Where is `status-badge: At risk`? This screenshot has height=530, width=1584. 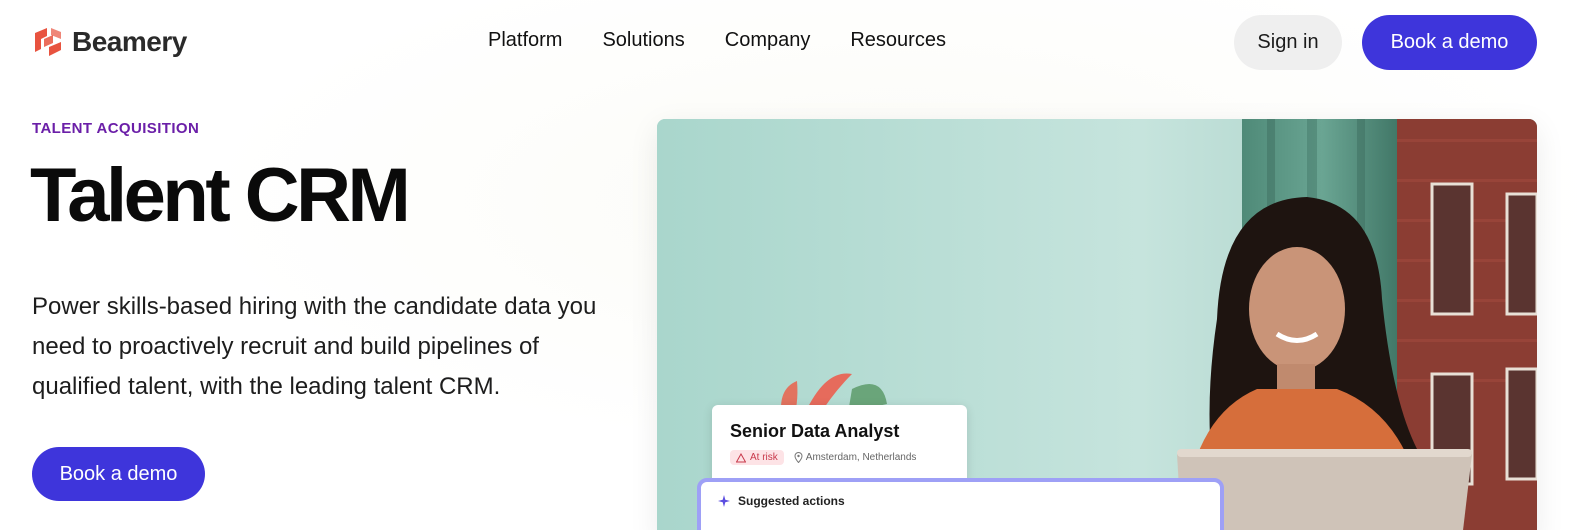 status-badge: At risk is located at coordinates (757, 457).